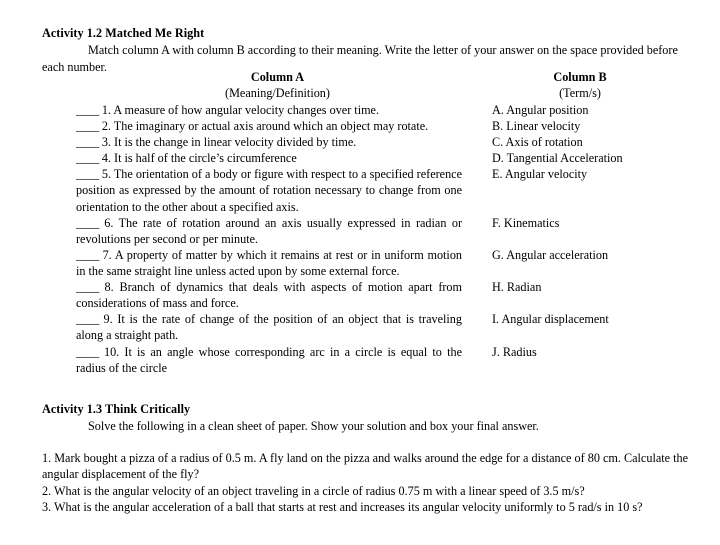  Describe the element at coordinates (597, 142) in the screenshot. I see `column-b-term: C. Axis of rotation` at that location.